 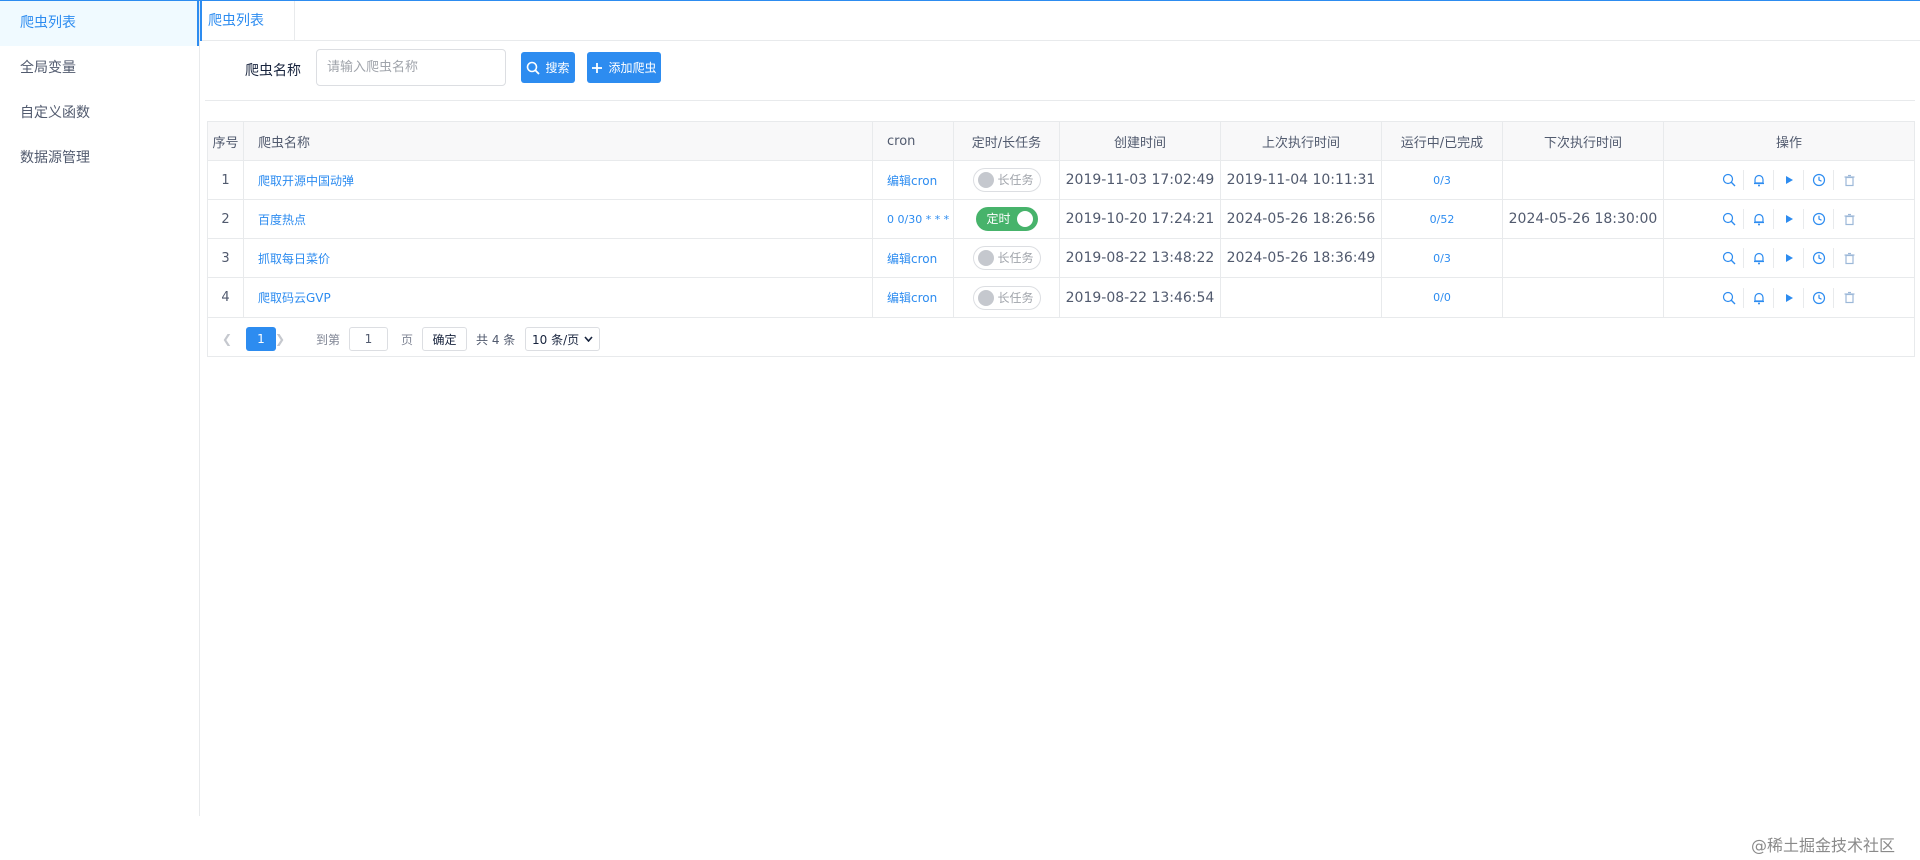 I want to click on spider-name-input, so click(x=411, y=67).